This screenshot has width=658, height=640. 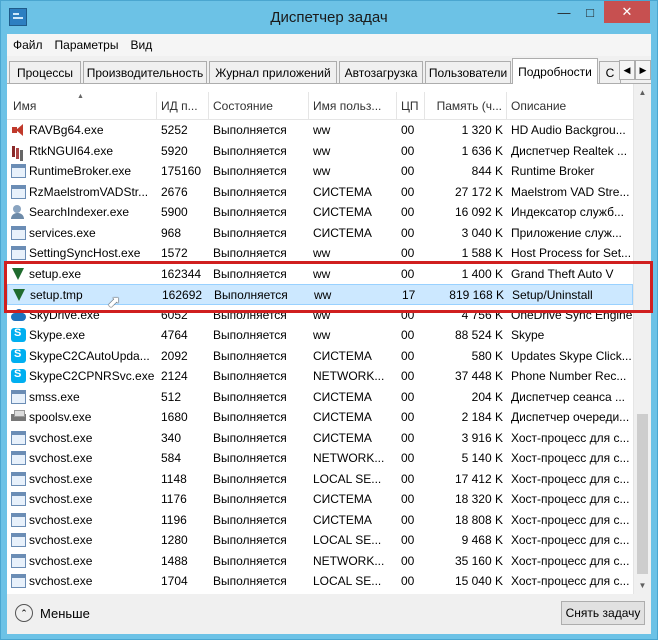 What do you see at coordinates (555, 71) in the screenshot?
I see `tab-details: Подробности` at bounding box center [555, 71].